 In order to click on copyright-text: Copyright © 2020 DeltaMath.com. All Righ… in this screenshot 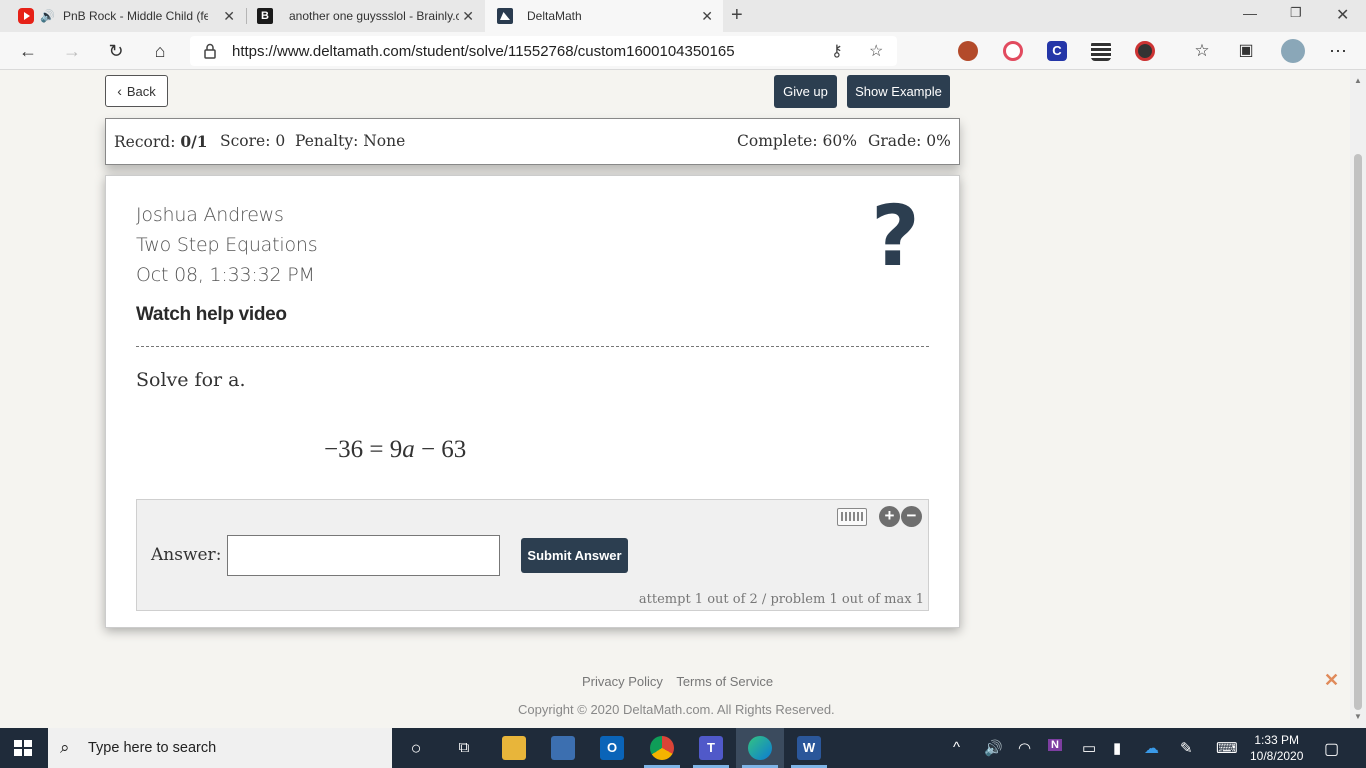, I will do `click(676, 709)`.